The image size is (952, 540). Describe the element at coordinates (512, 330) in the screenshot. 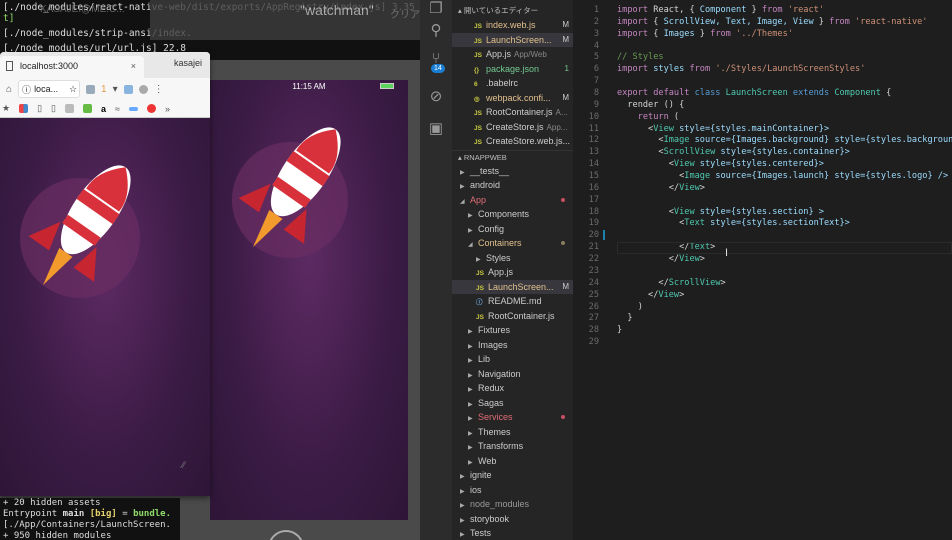

I see `tree-folder: ▶ Fixtures` at that location.